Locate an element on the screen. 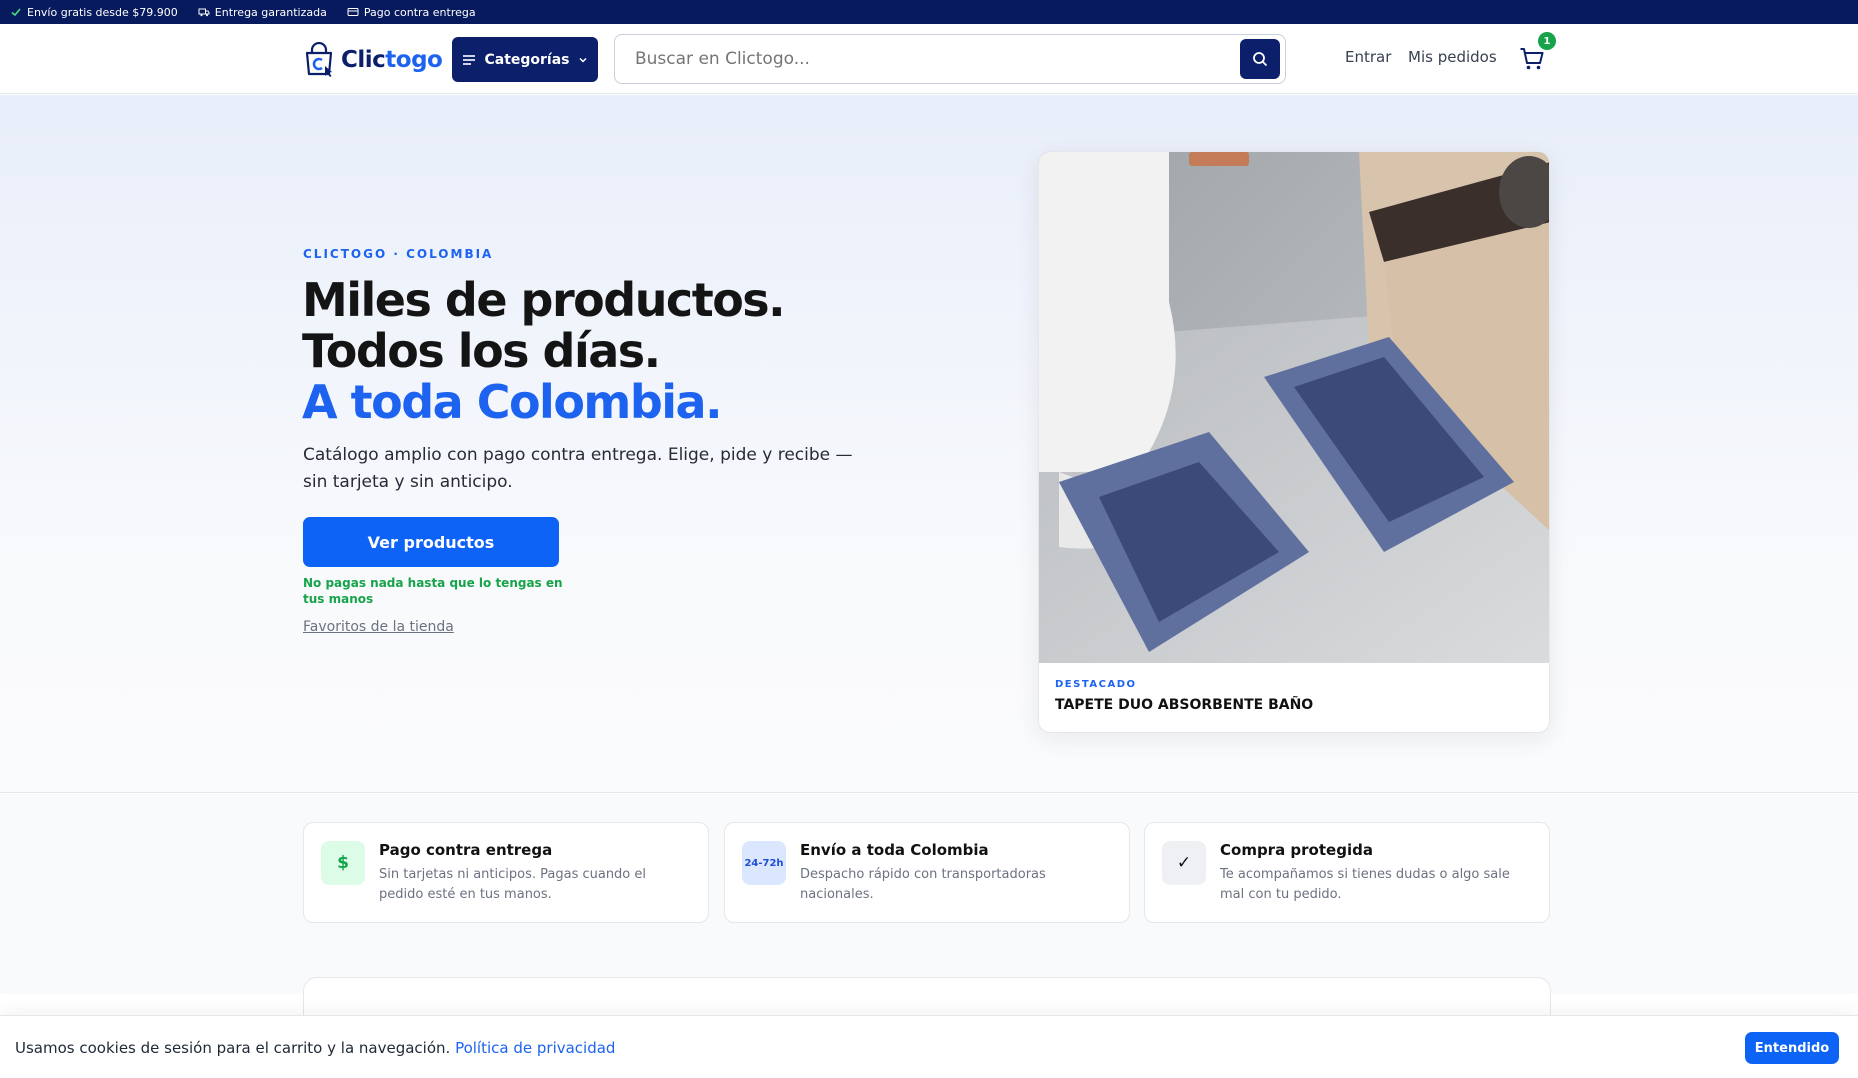 The height and width of the screenshot is (1078, 1858). logo-wordmark: Clictogo is located at coordinates (392, 60).